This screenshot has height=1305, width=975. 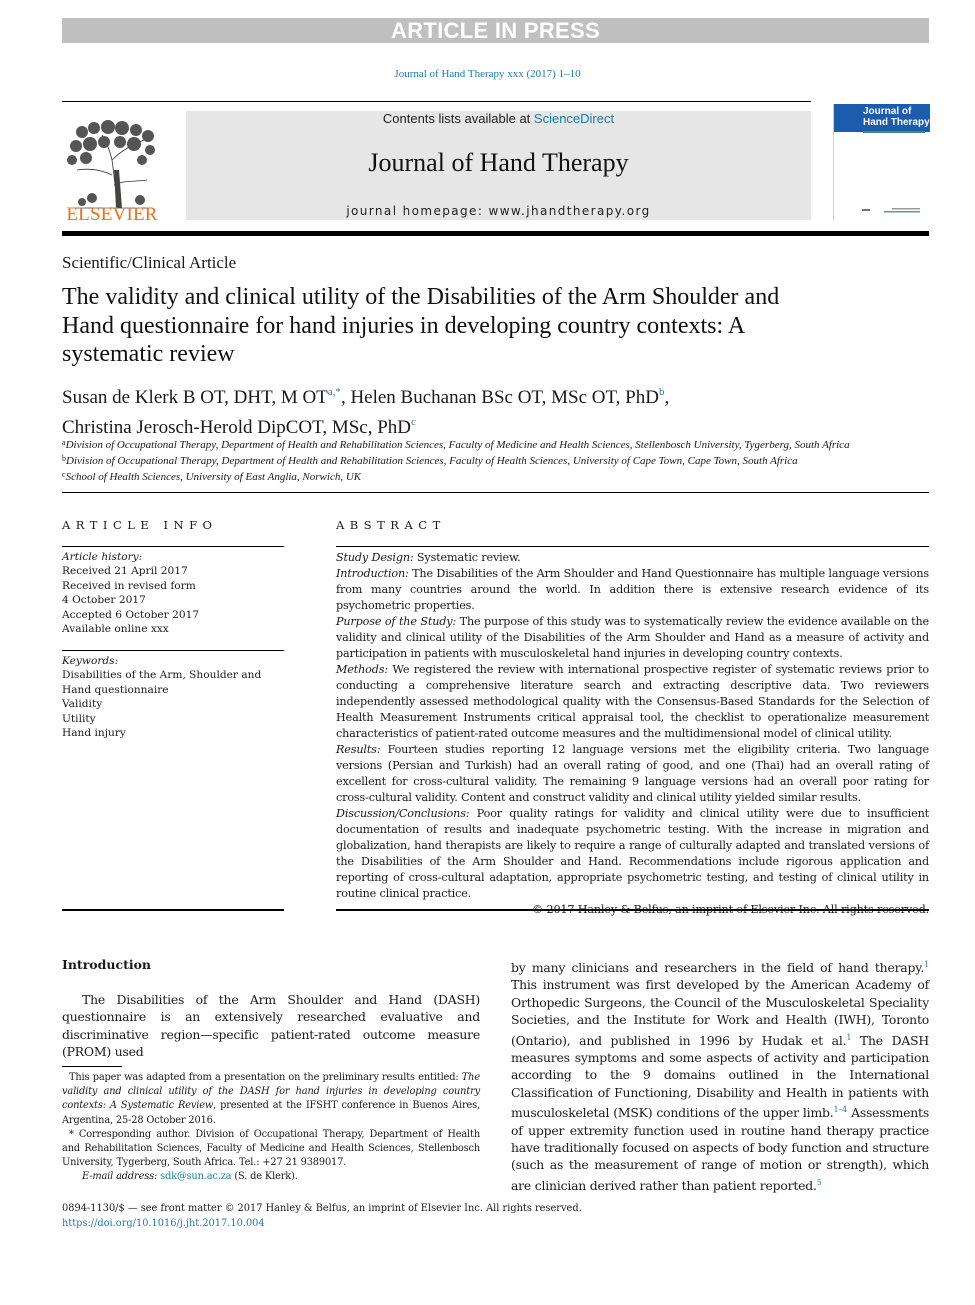 I want to click on cover-title: Journal of Hand Therapy, so click(x=896, y=117).